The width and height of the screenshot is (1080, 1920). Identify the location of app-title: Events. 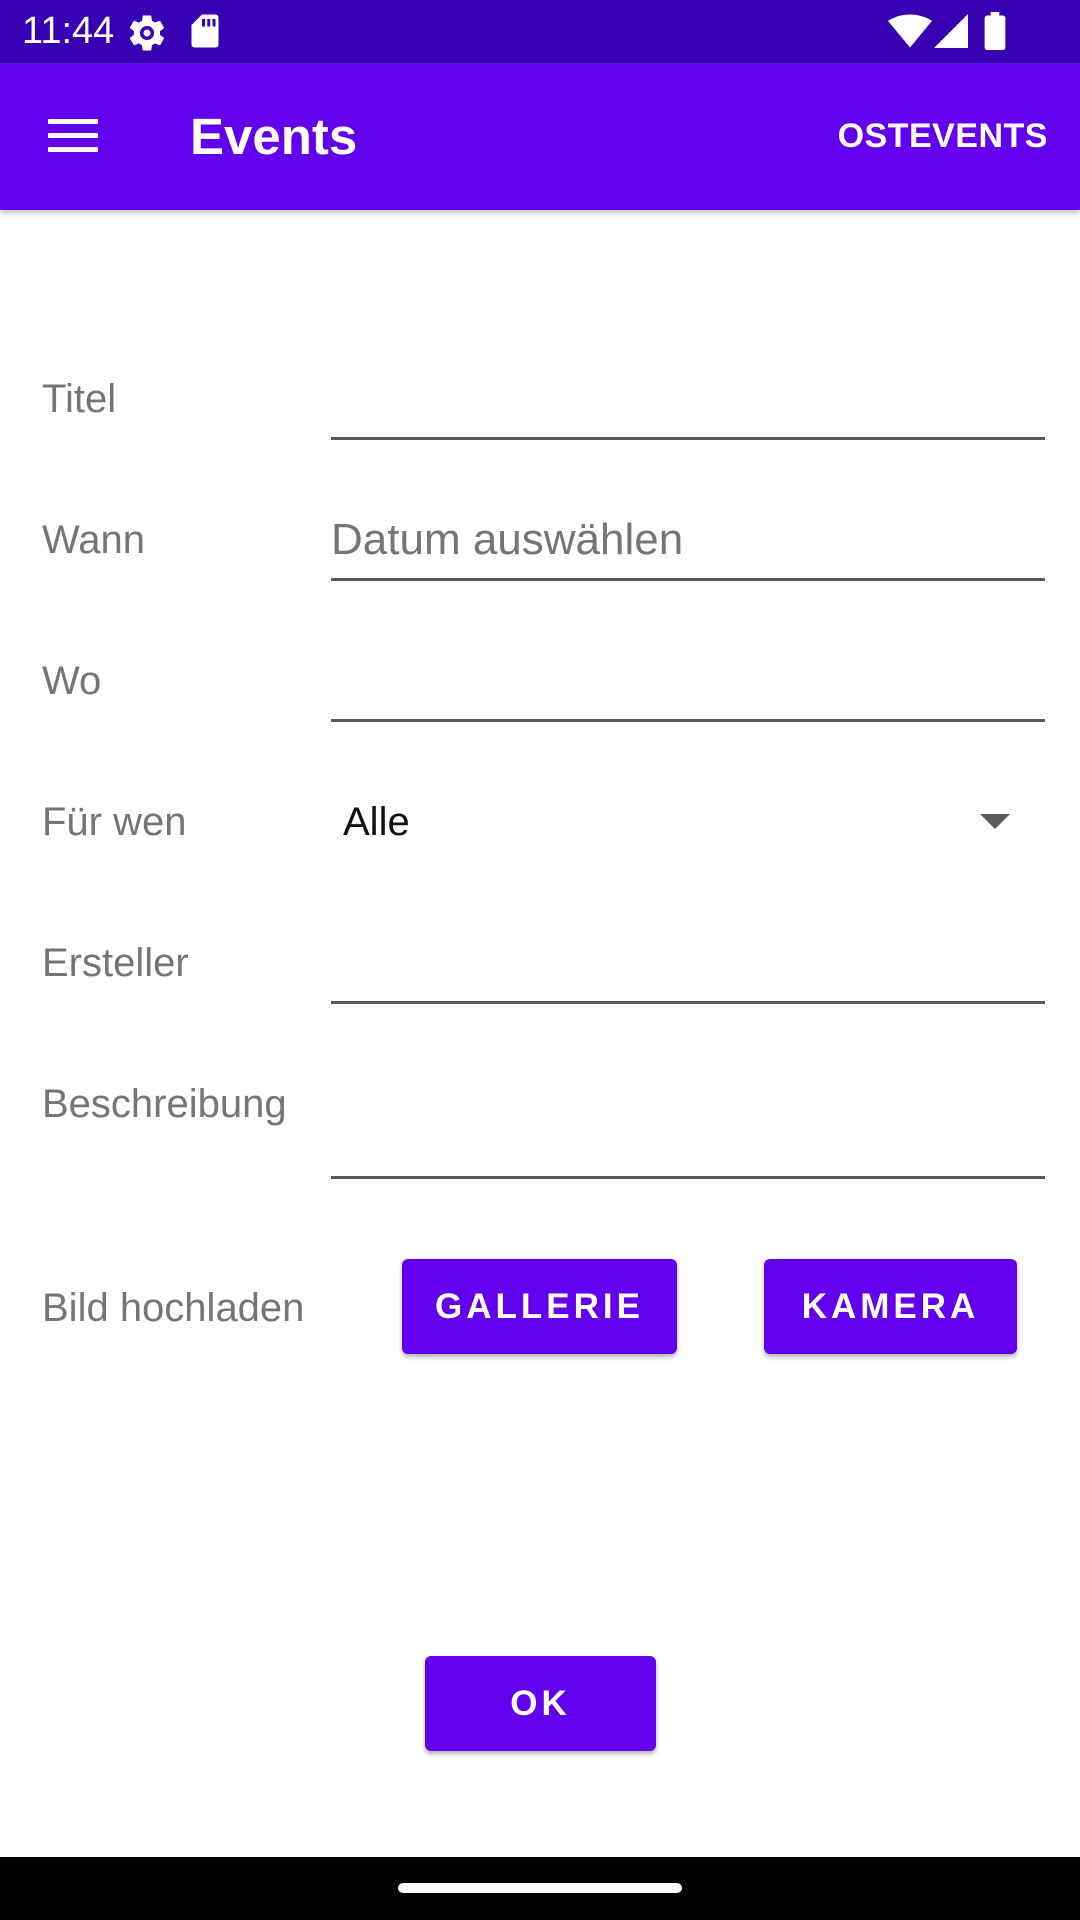
(274, 136).